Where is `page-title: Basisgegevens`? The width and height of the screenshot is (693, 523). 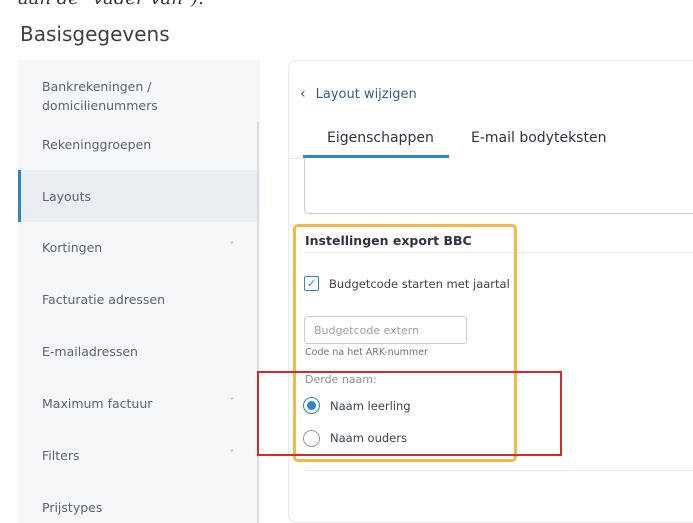
page-title: Basisgegevens is located at coordinates (95, 34).